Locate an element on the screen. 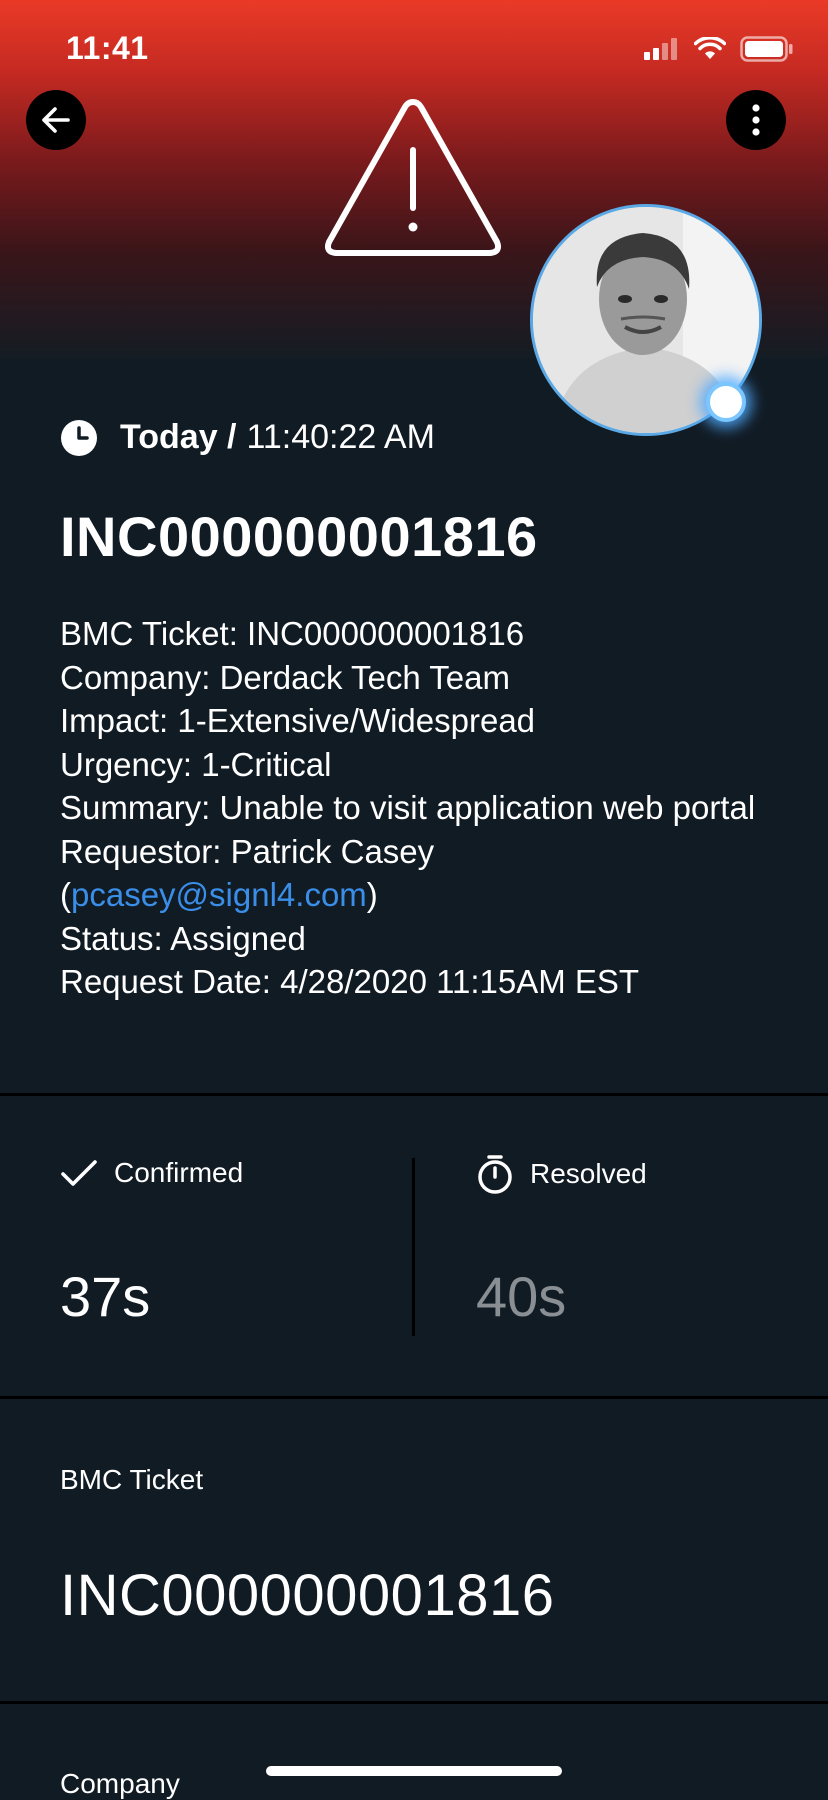 This screenshot has height=1800, width=828. battery-icon is located at coordinates (766, 49).